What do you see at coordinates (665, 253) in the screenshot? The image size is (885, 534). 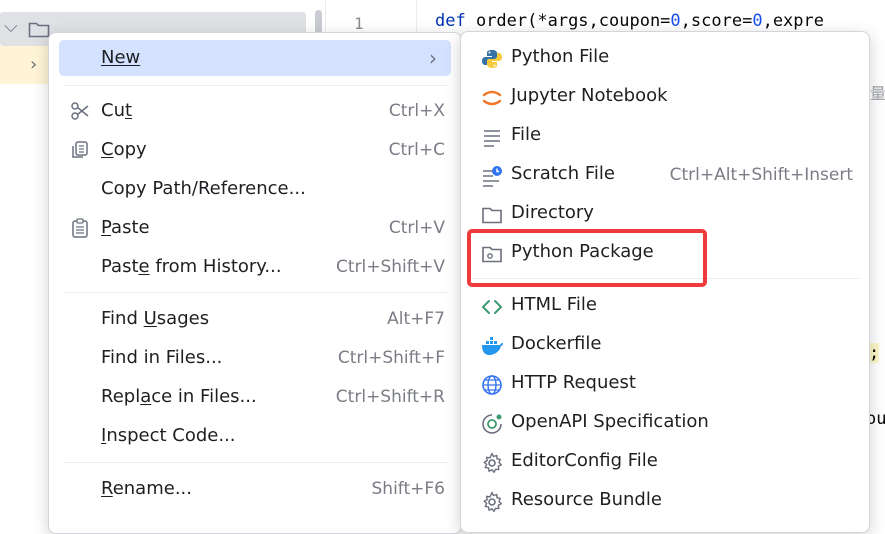 I see `submenu-item-python-package: Python Package` at bounding box center [665, 253].